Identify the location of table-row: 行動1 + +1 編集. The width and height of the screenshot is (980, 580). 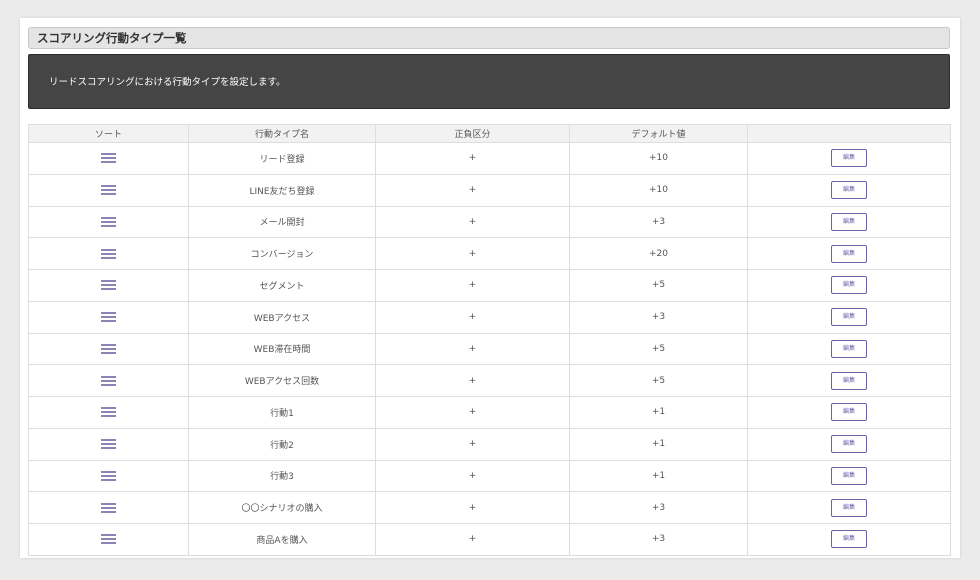
(489, 412).